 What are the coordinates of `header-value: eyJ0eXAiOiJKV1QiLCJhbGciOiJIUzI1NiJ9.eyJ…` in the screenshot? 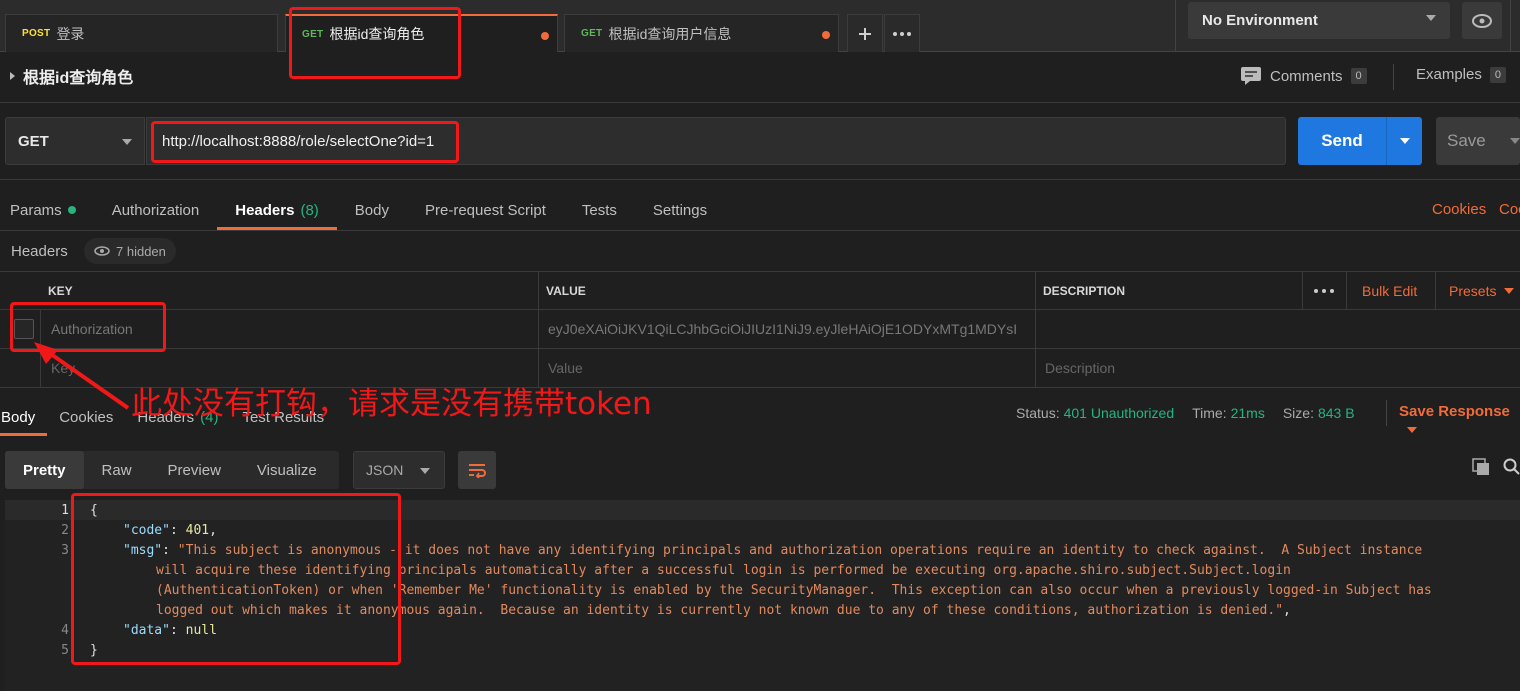 It's located at (787, 329).